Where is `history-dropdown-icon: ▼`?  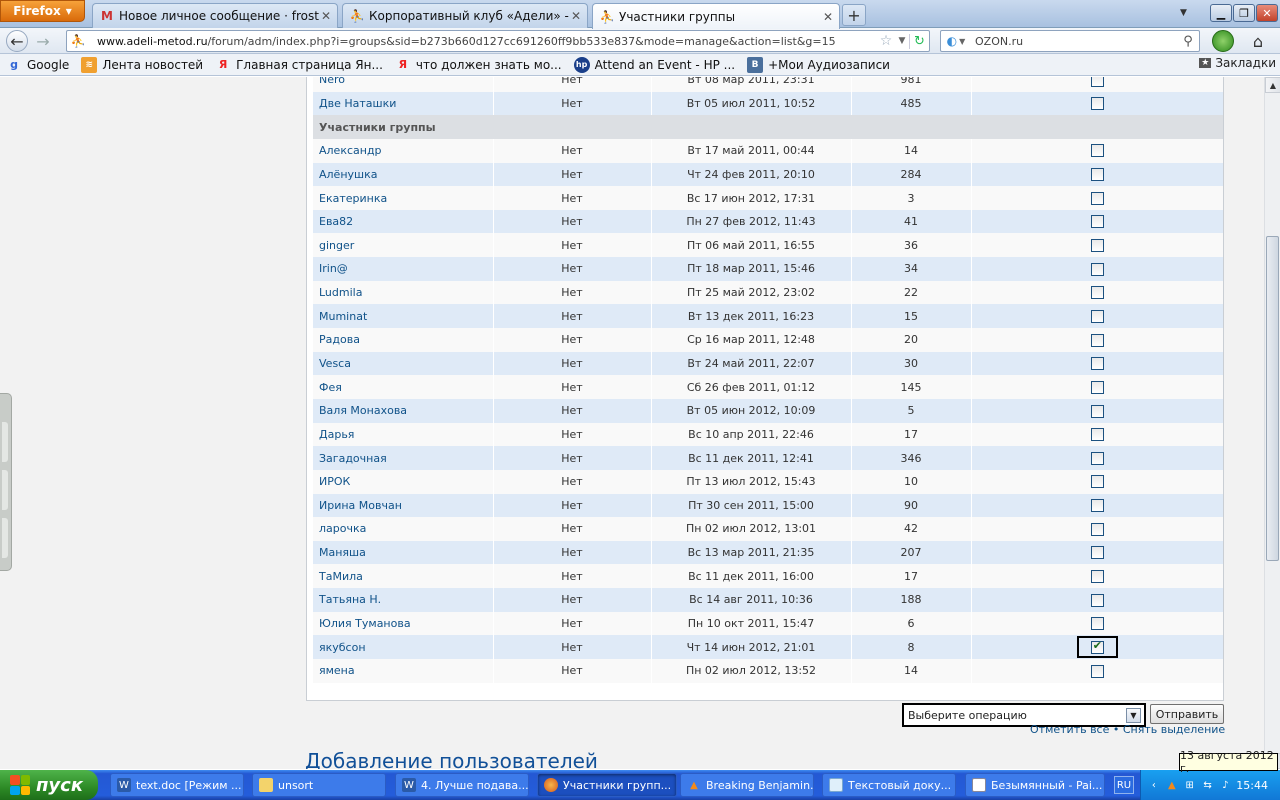 history-dropdown-icon: ▼ is located at coordinates (902, 41).